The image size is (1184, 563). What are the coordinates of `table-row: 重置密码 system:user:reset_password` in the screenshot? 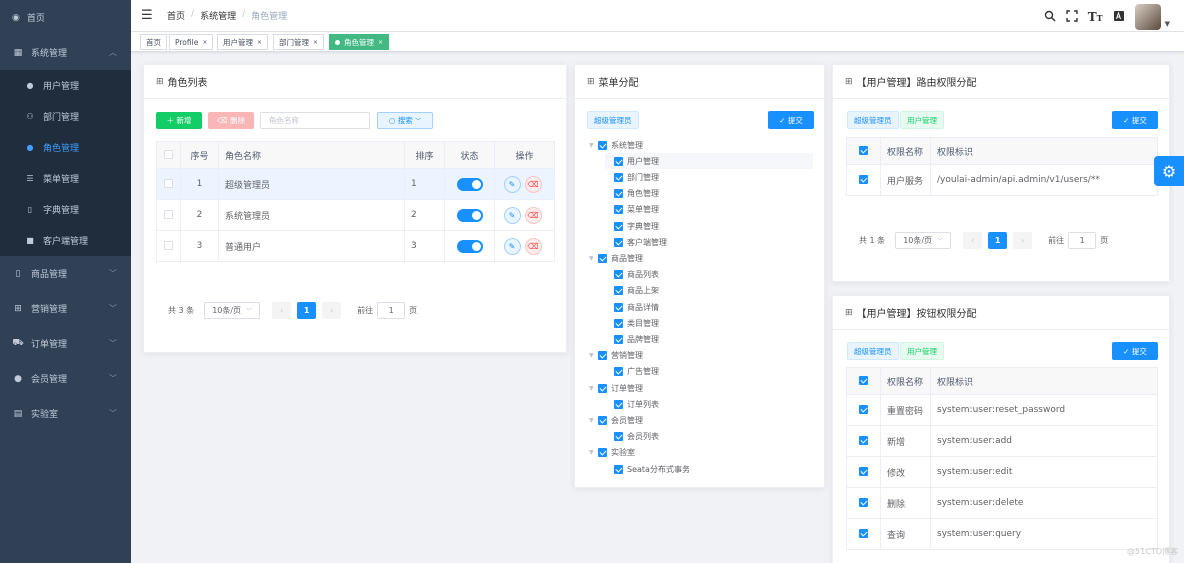 It's located at (1002, 410).